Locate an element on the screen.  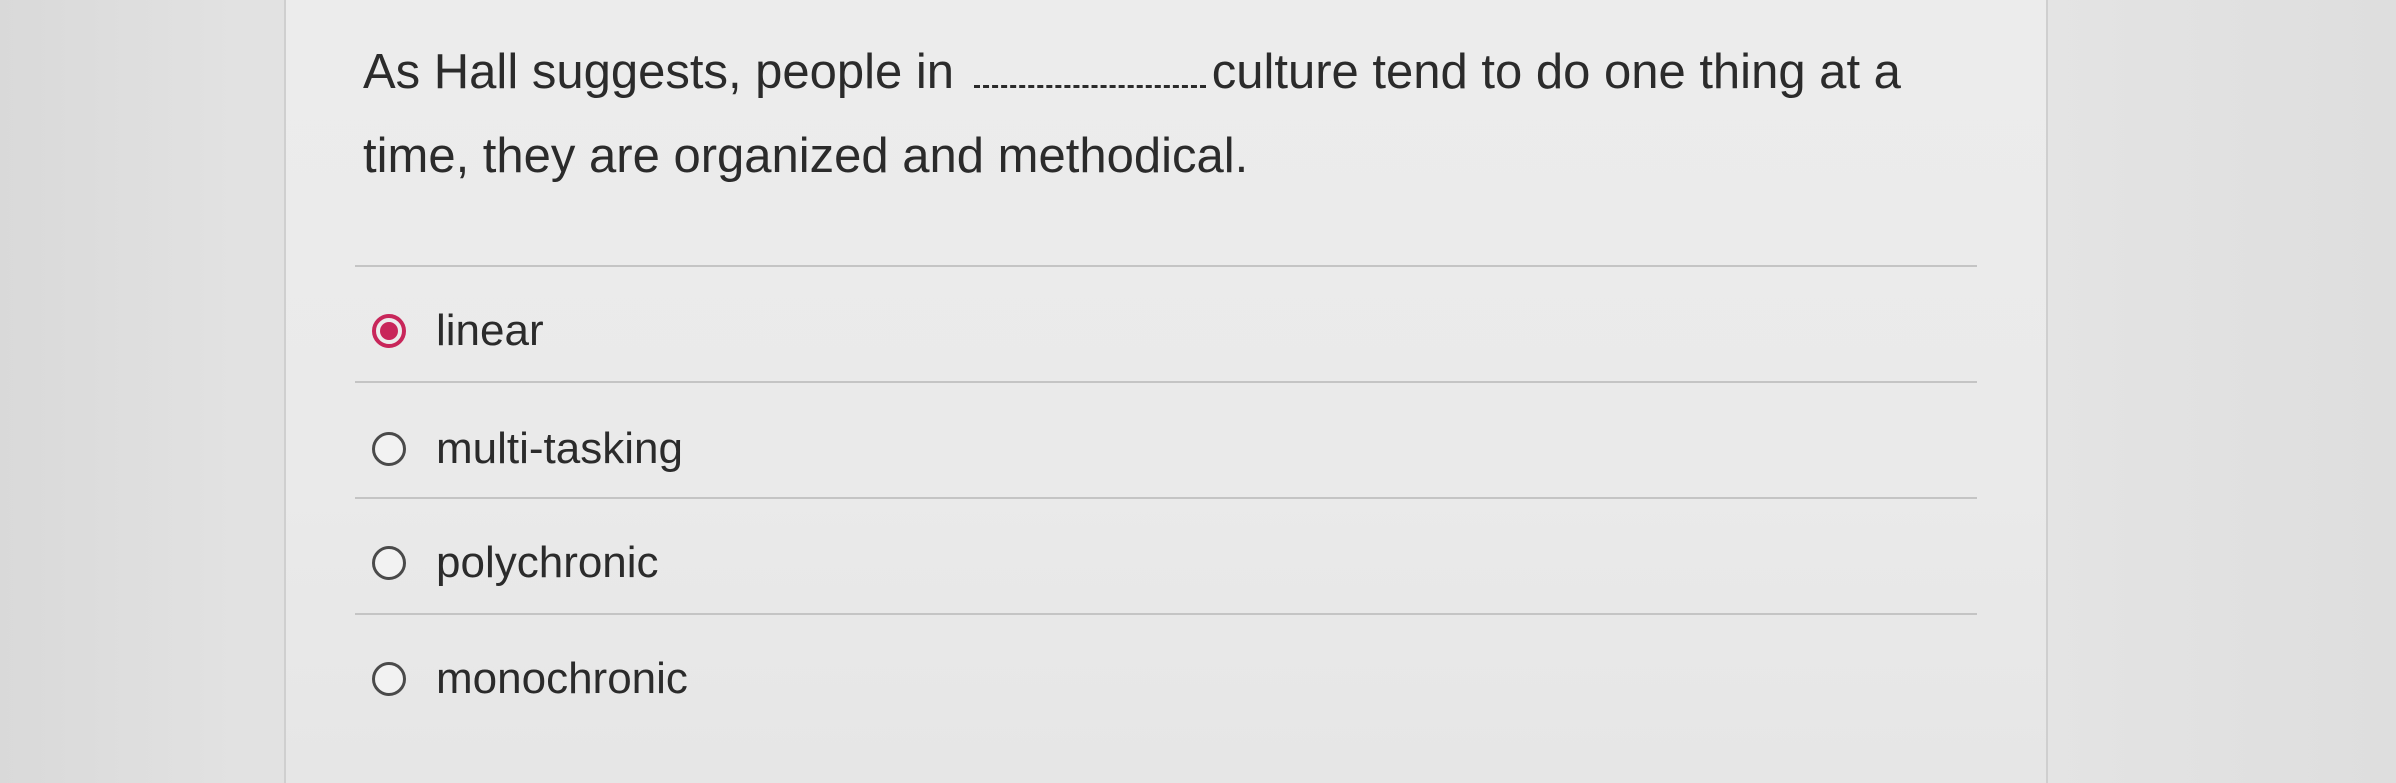
option-polychronic: polychronic is located at coordinates (515, 563).